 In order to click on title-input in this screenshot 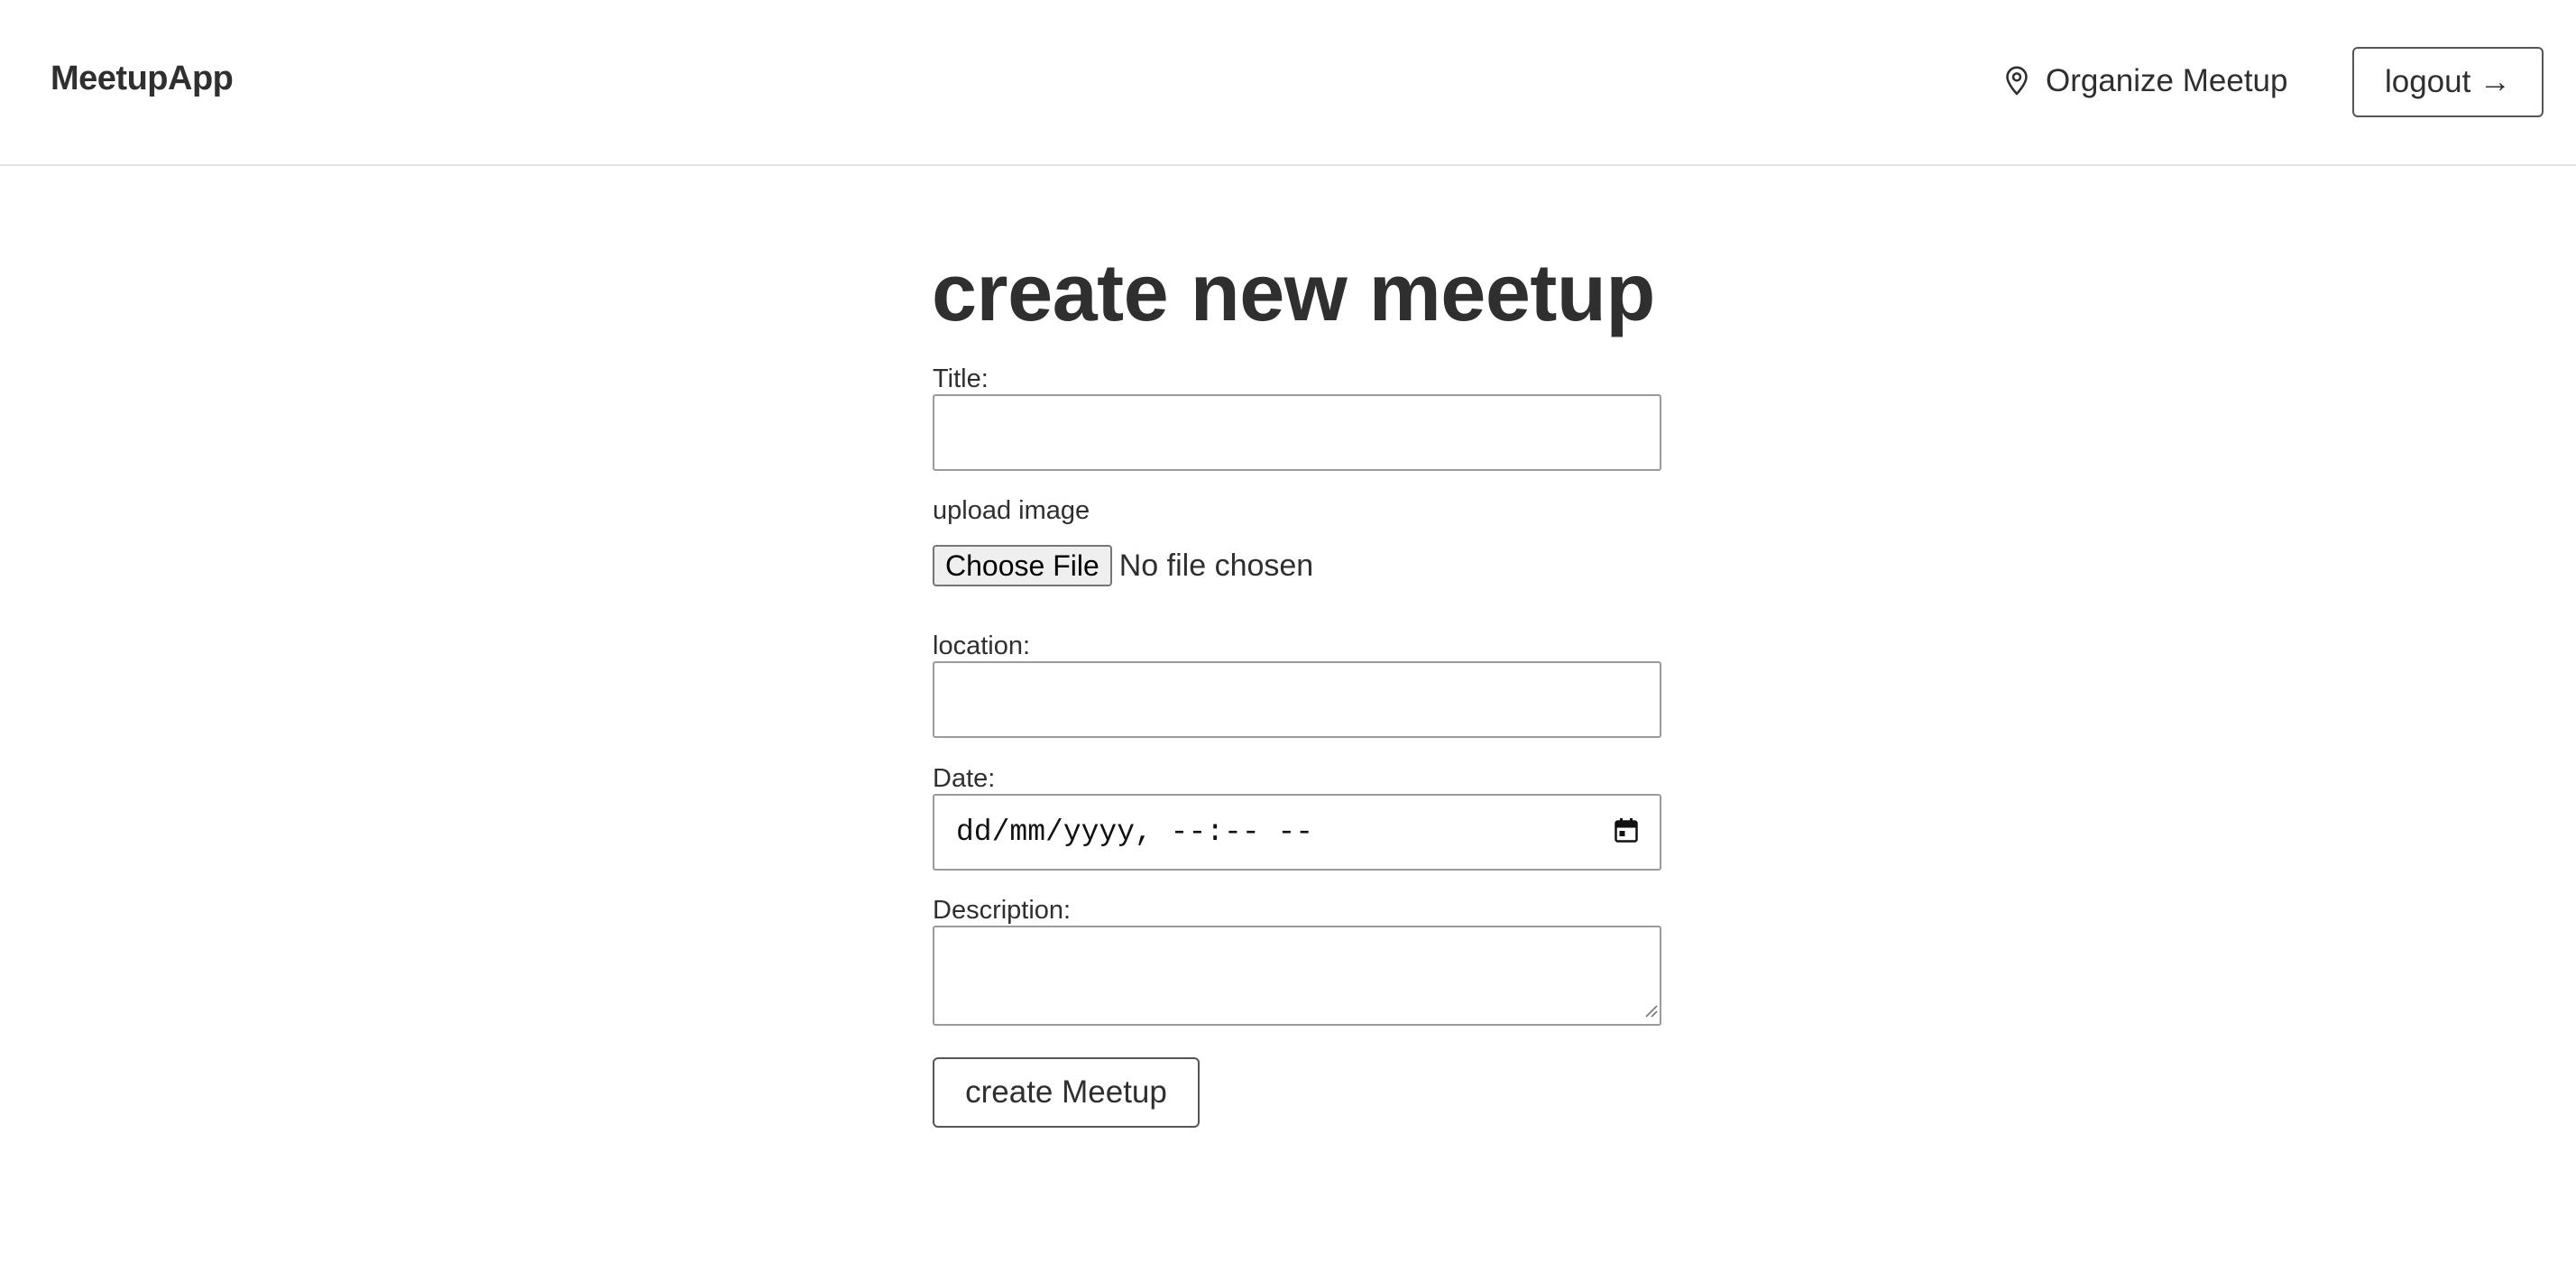, I will do `click(1297, 432)`.